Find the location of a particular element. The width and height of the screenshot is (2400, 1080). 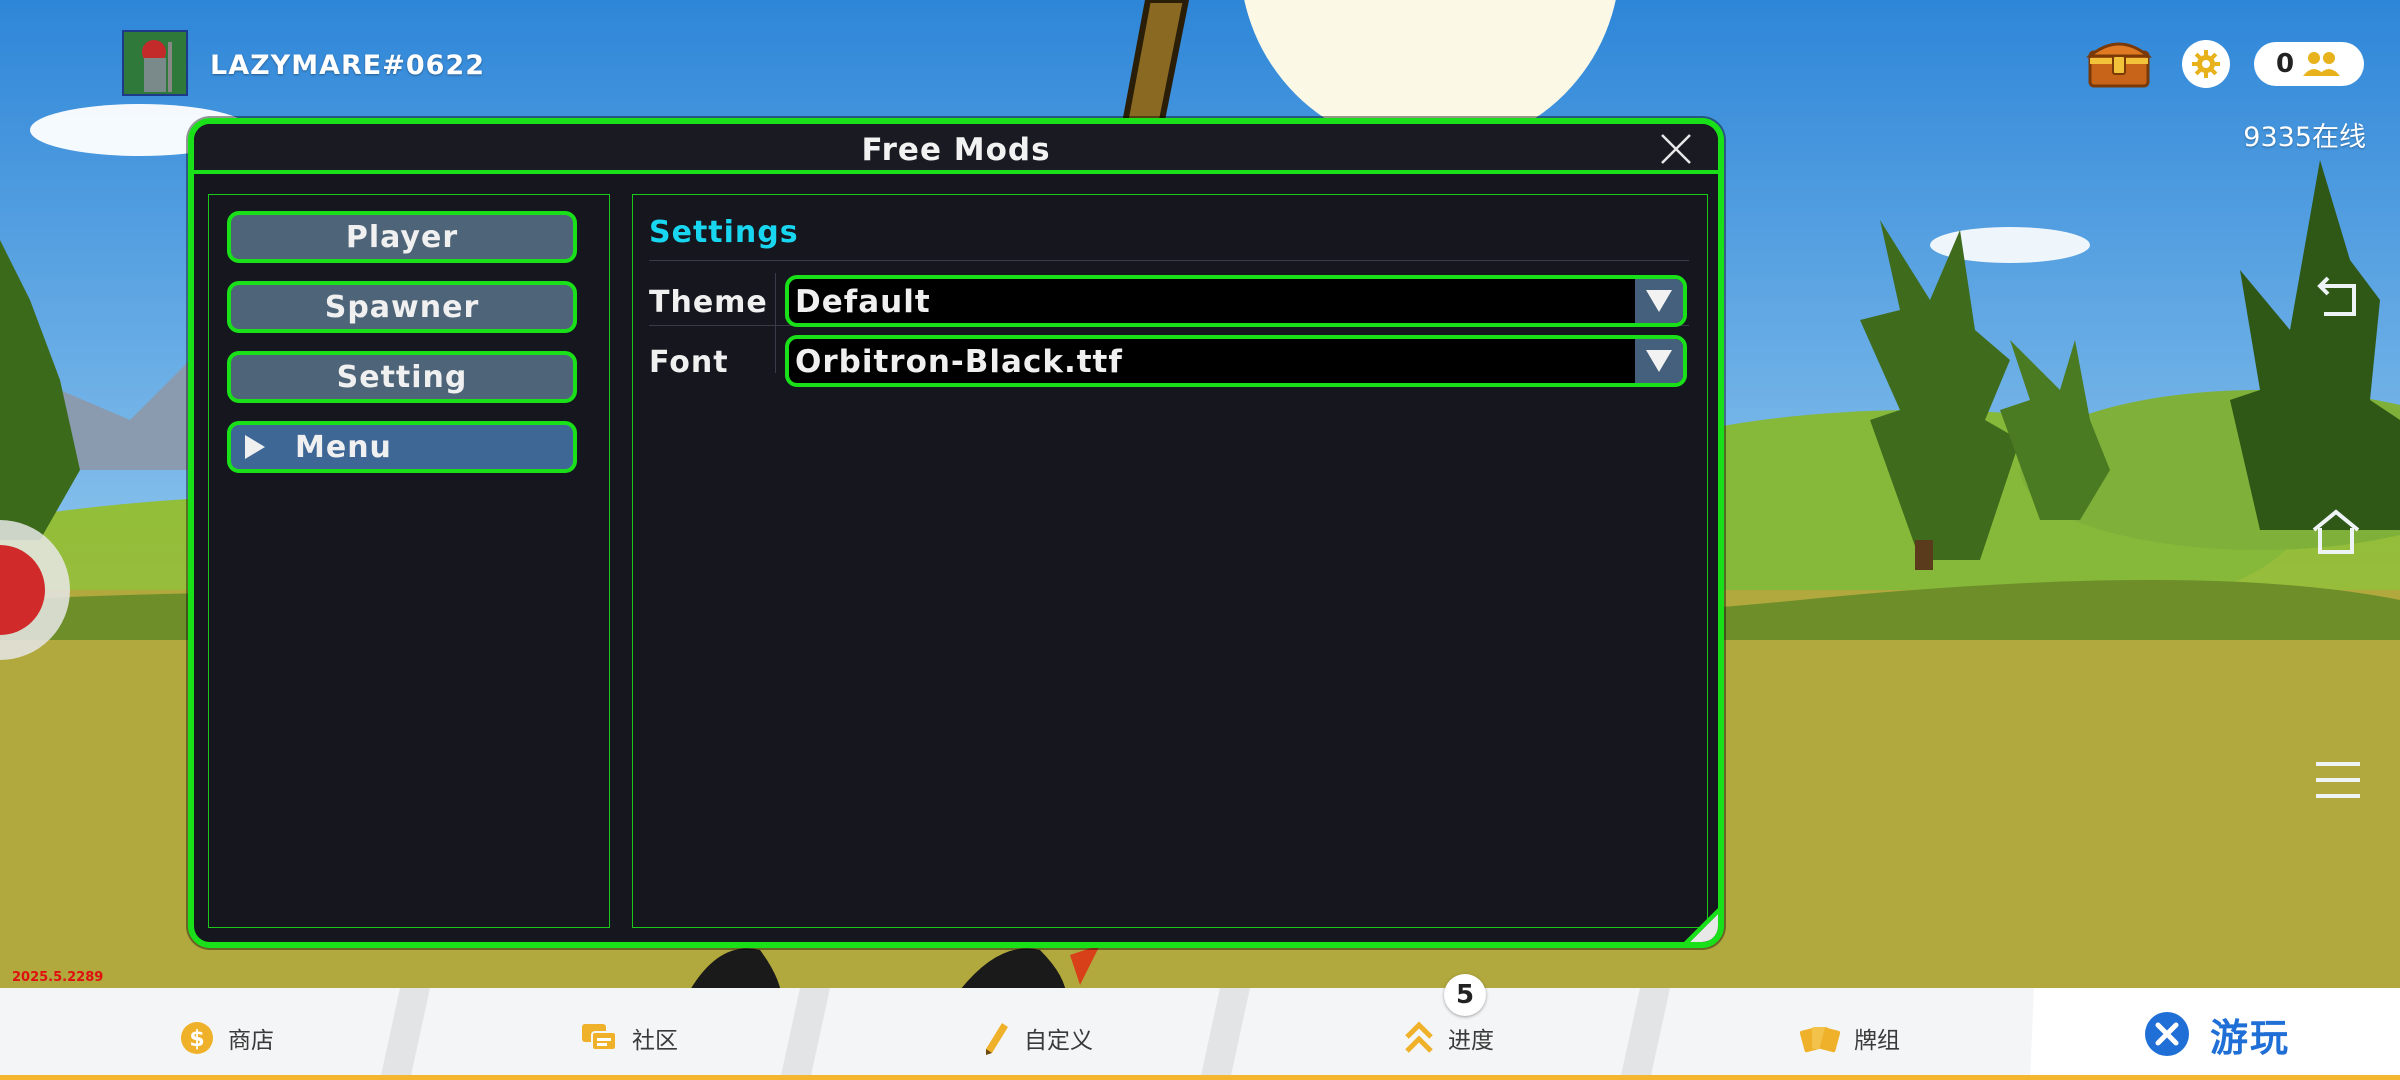

nav-setting-button: Setting is located at coordinates (402, 377).